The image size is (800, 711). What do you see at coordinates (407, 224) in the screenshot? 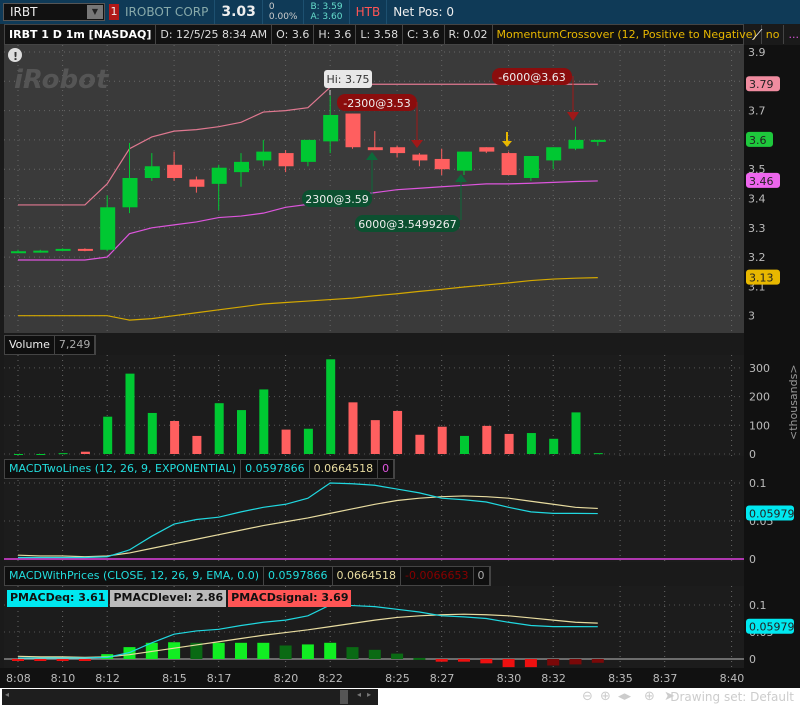
I see `buy-annotation-2: 6000@3.5499267` at bounding box center [407, 224].